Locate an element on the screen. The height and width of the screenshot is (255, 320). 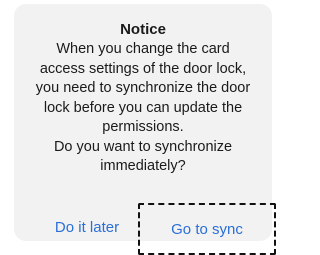
dialog-title: Notice is located at coordinates (143, 29).